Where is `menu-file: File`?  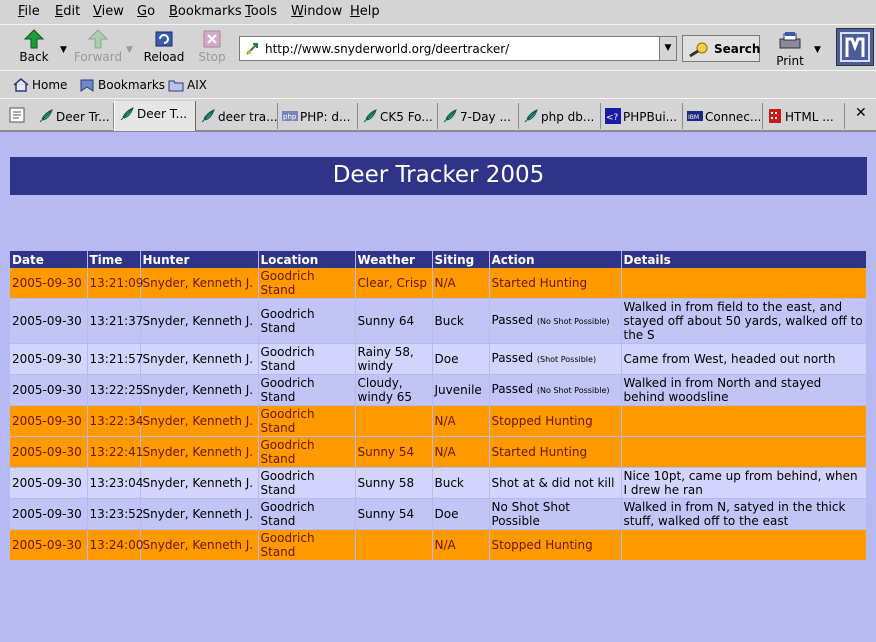
menu-file: File is located at coordinates (29, 11).